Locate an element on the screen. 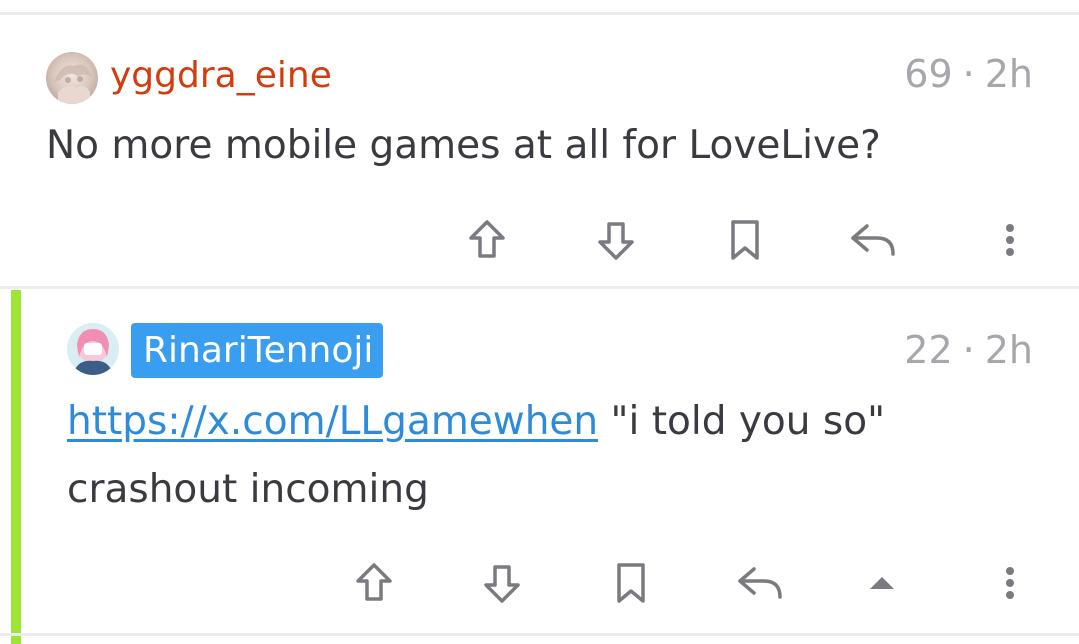  collapse-button is located at coordinates (882, 583).